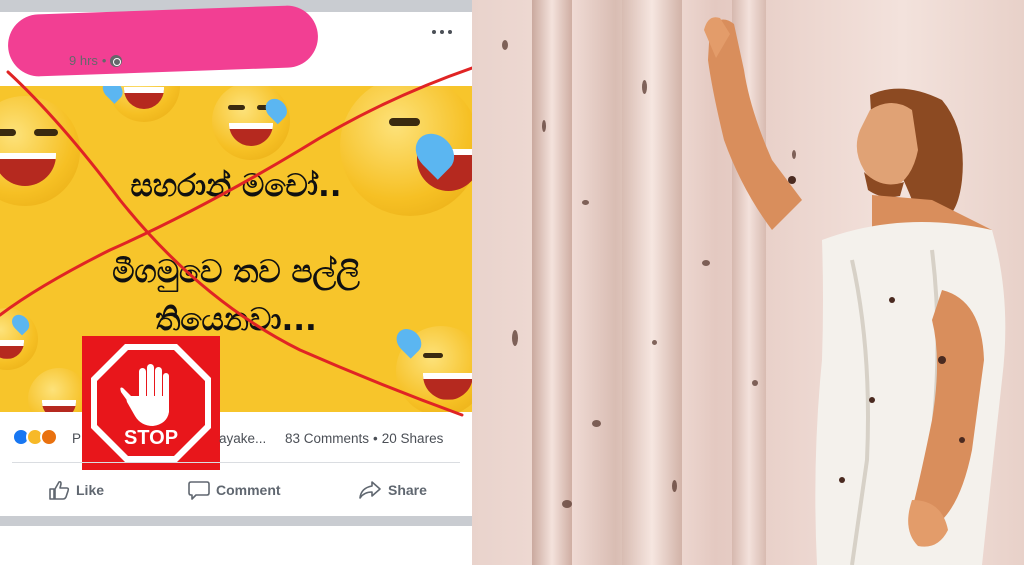 Image resolution: width=1024 pixels, height=565 pixels. Describe the element at coordinates (59, 490) in the screenshot. I see `thumbs-up-icon` at that location.